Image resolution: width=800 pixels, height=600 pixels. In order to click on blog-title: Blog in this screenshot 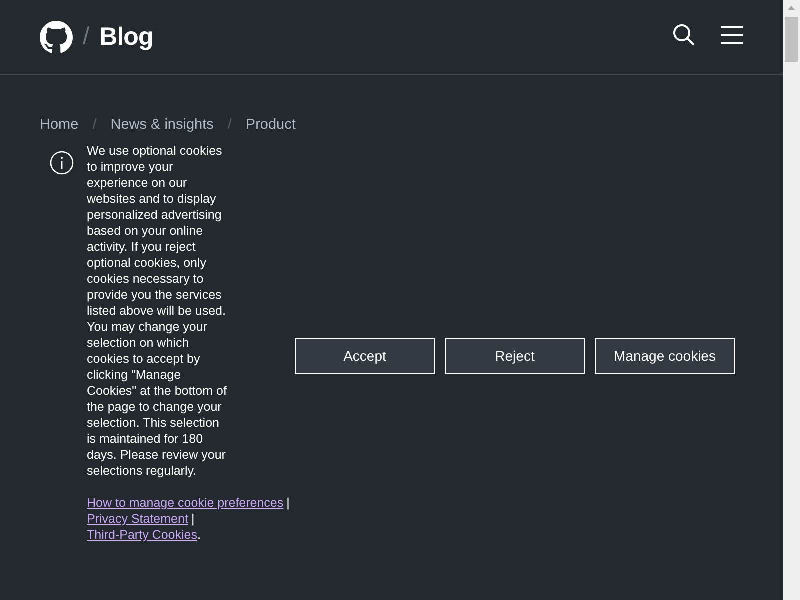, I will do `click(127, 37)`.